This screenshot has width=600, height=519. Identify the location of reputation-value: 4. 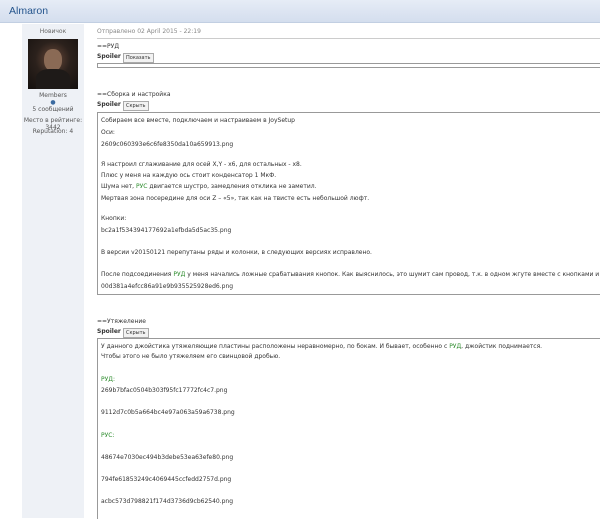
(71, 131).